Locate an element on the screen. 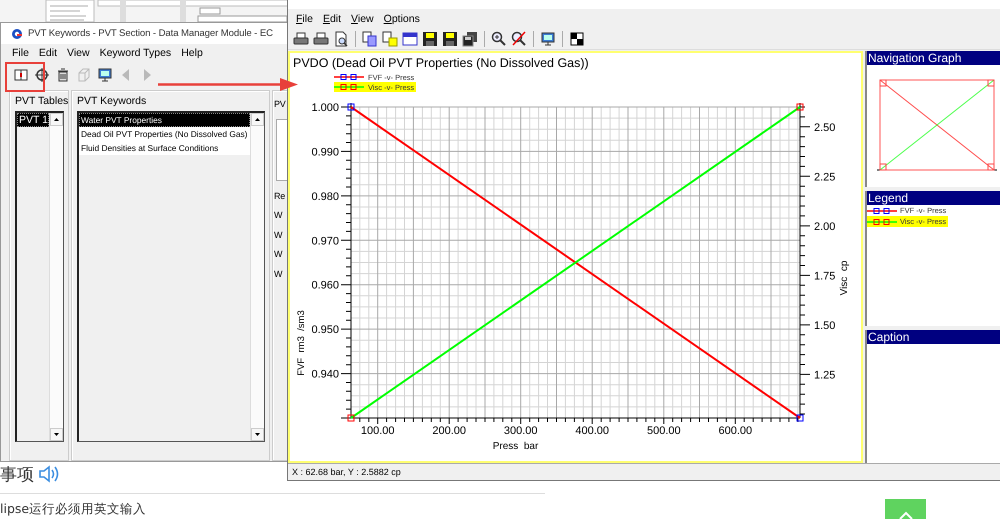  panel-header: Navigation Graph is located at coordinates (933, 58).